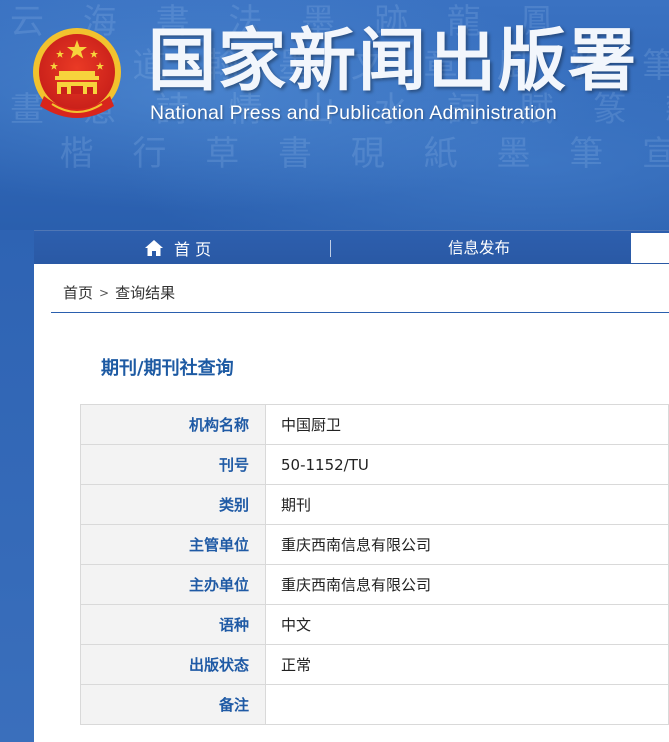  What do you see at coordinates (173, 704) in the screenshot?
I see `row-label: 备注` at bounding box center [173, 704].